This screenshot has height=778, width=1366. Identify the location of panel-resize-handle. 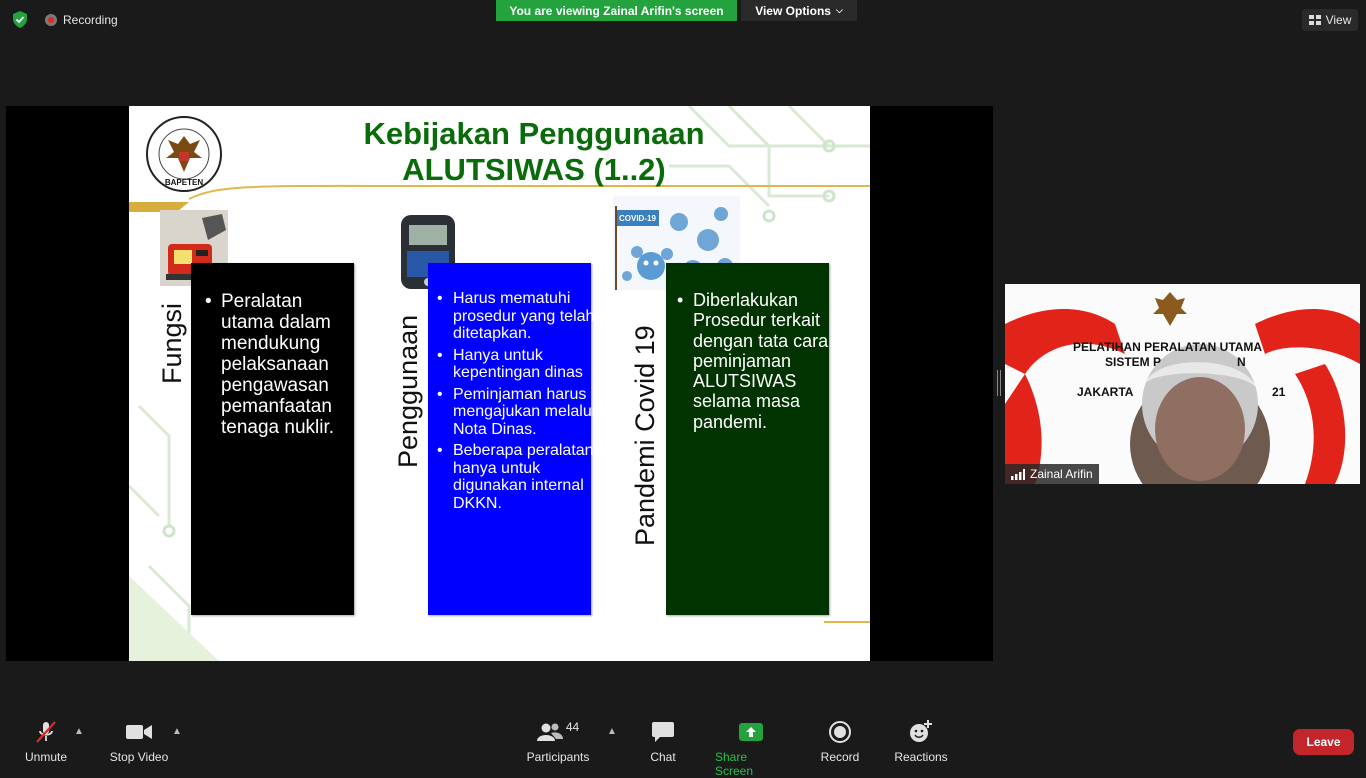
(999, 383).